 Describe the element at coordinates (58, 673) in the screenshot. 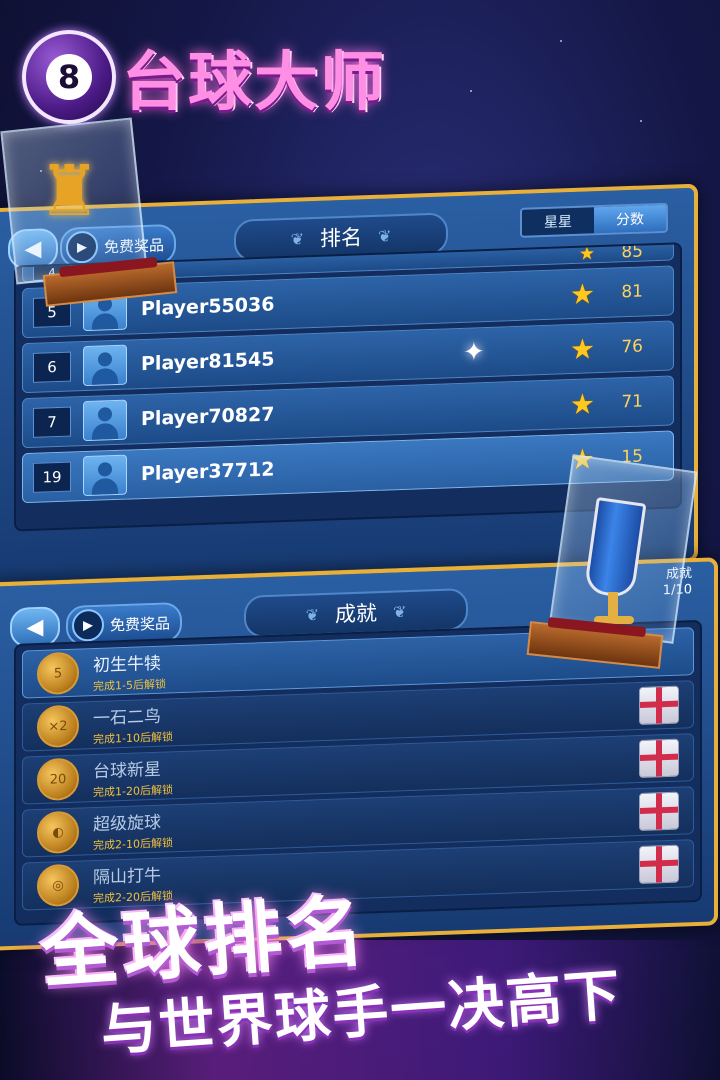

I see `coin-icon: 5` at that location.